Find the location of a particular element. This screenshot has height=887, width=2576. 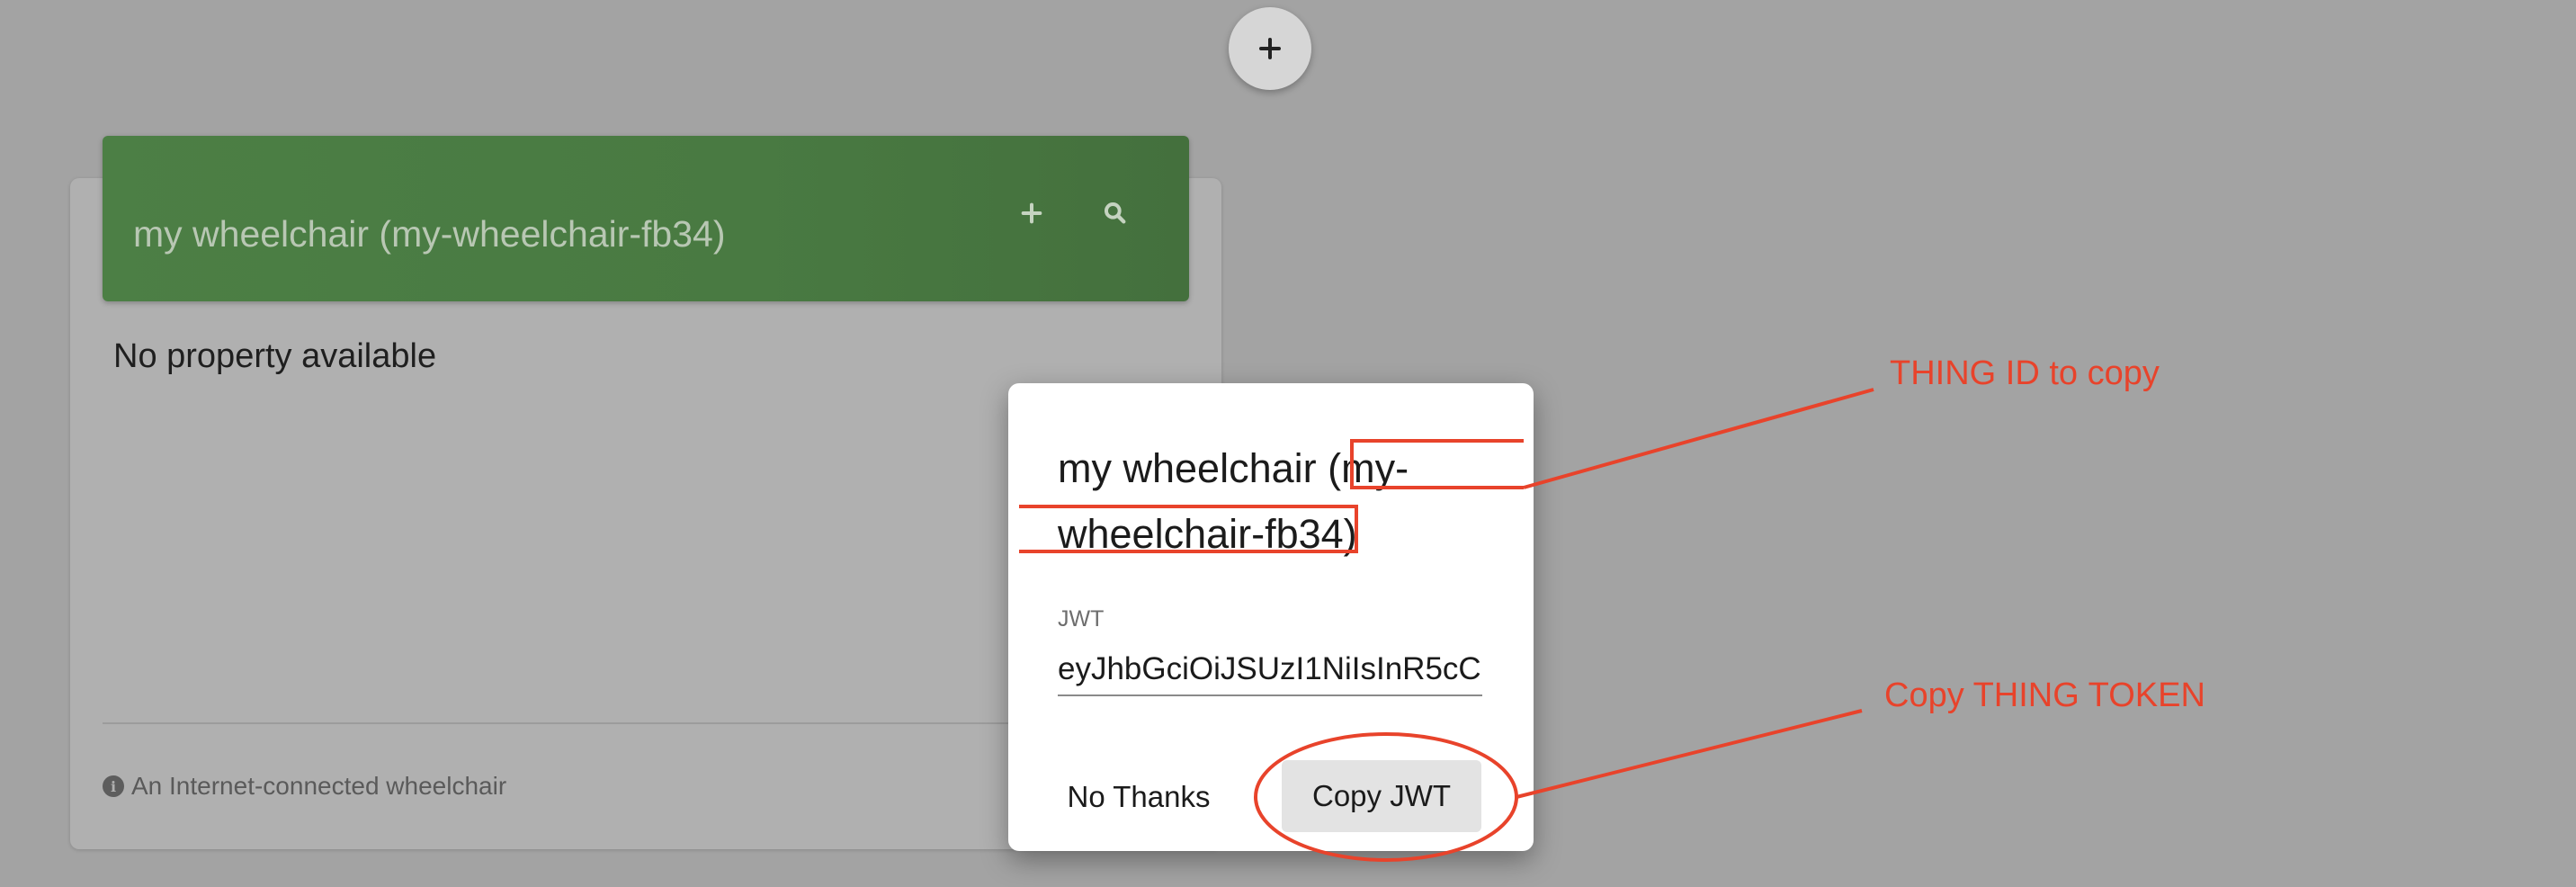

add-property-button is located at coordinates (1031, 213).